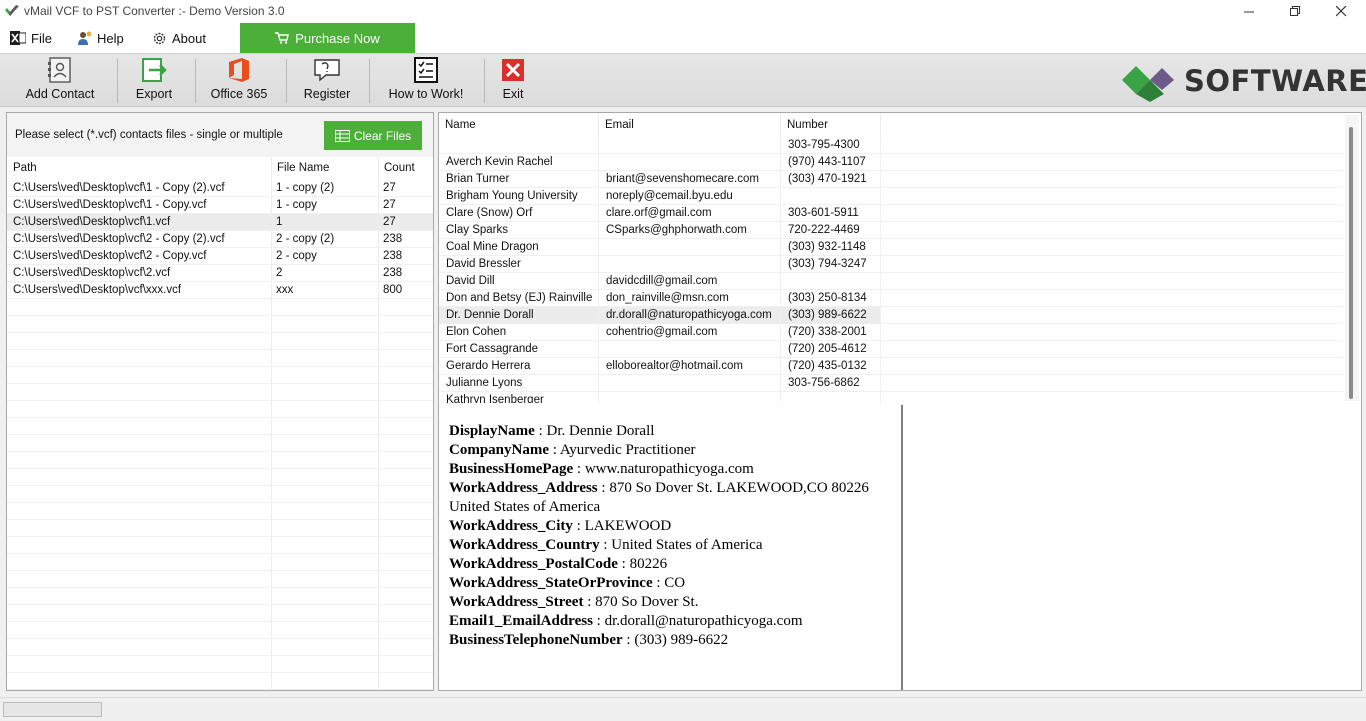 The height and width of the screenshot is (721, 1366). What do you see at coordinates (567, 583) in the screenshot?
I see `detail-line: WorkAddress_StateOrProvince : CO` at bounding box center [567, 583].